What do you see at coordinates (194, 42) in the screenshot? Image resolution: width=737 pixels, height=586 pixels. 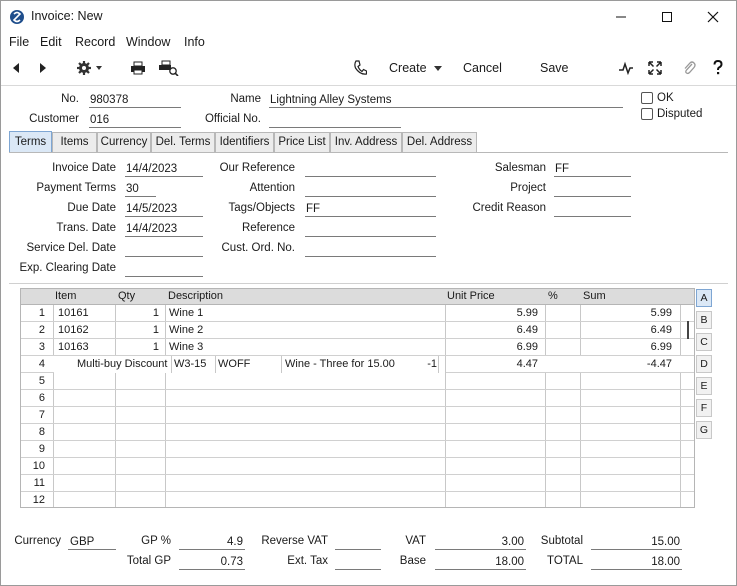 I see `menu-info: Info` at bounding box center [194, 42].